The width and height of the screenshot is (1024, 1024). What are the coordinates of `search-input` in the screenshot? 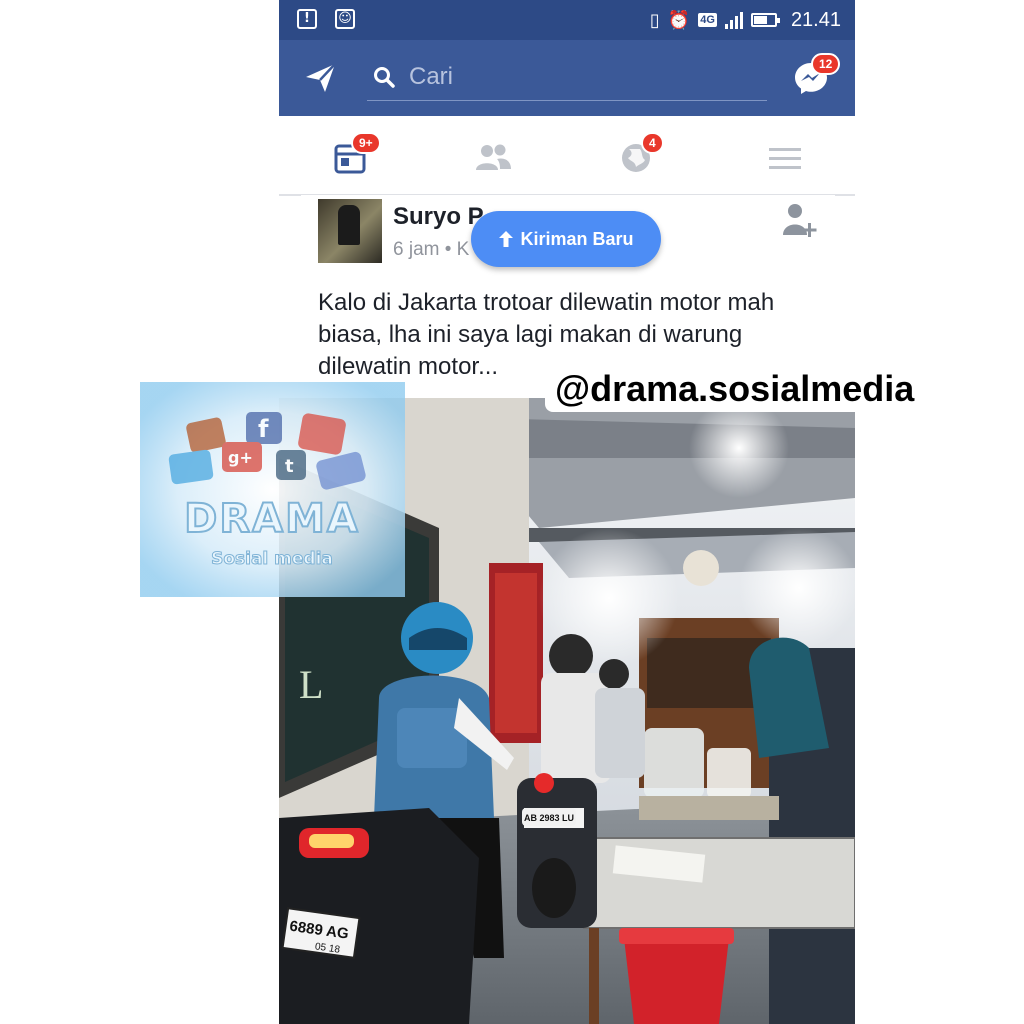 It's located at (579, 77).